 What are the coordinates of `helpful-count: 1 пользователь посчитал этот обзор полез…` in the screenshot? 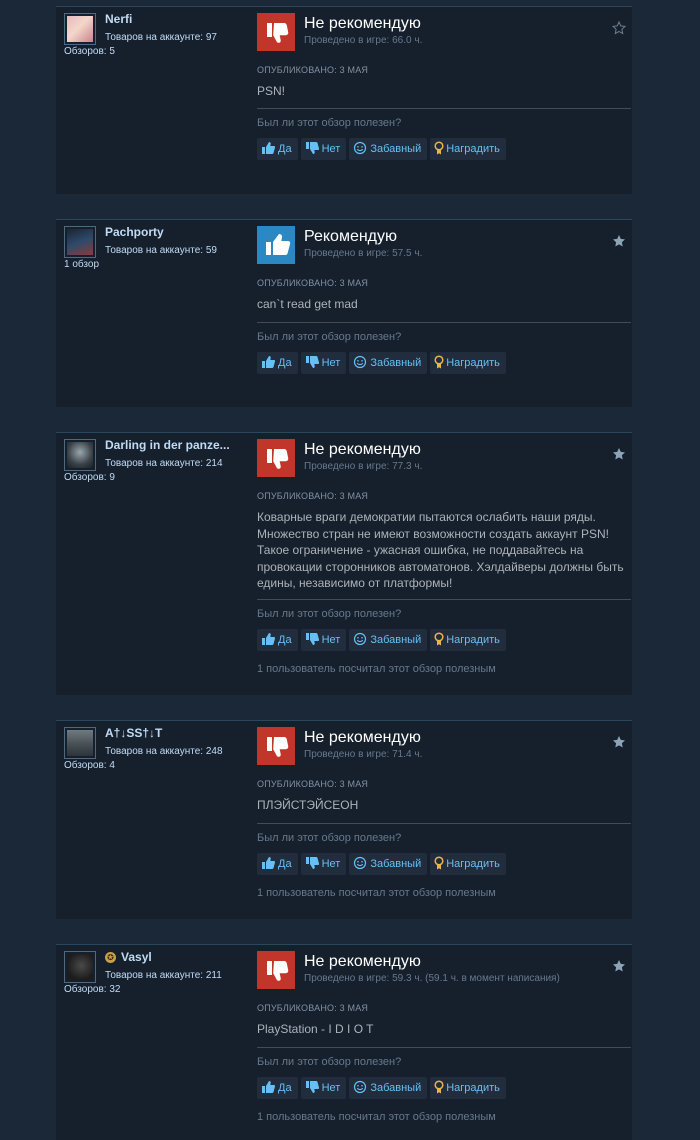 It's located at (376, 669).